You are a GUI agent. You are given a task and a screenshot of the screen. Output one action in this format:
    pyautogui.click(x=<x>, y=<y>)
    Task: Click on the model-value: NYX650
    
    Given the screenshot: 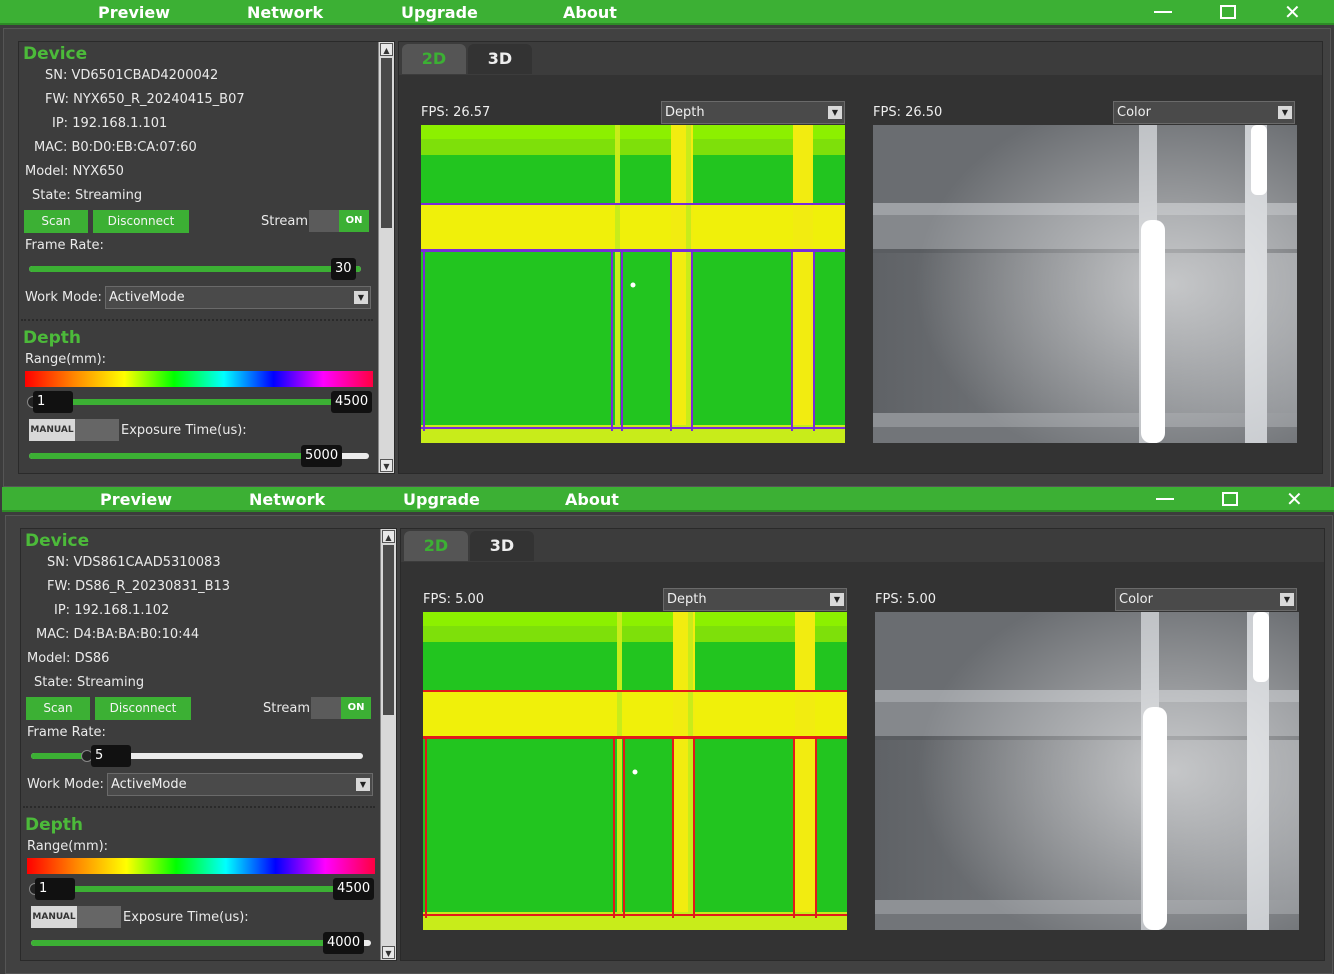 What is the action you would take?
    pyautogui.click(x=98, y=171)
    